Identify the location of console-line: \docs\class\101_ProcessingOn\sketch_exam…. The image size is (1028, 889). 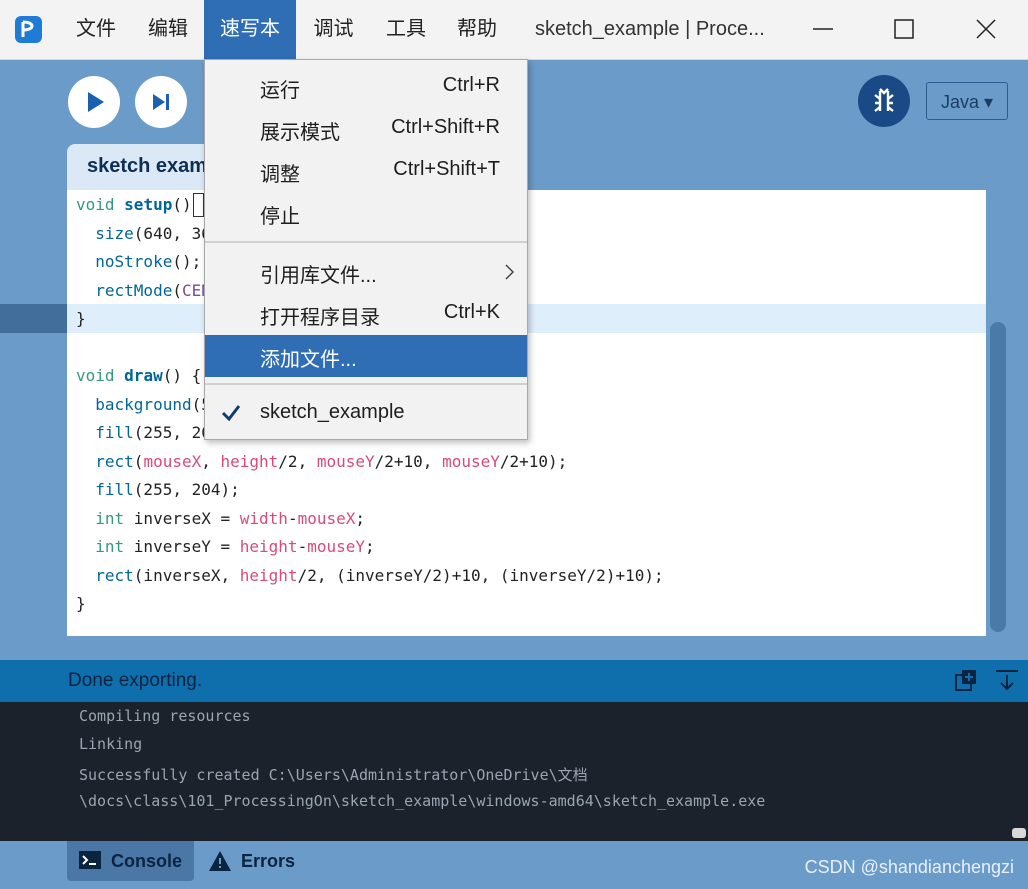
(422, 801).